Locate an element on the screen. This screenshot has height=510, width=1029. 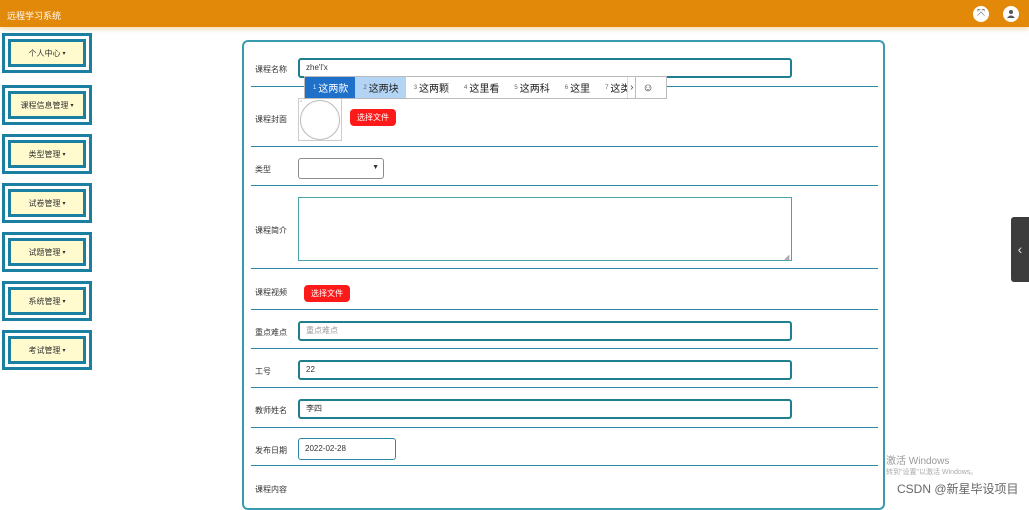
chevron-left-icon: ‹ is located at coordinates (1020, 249).